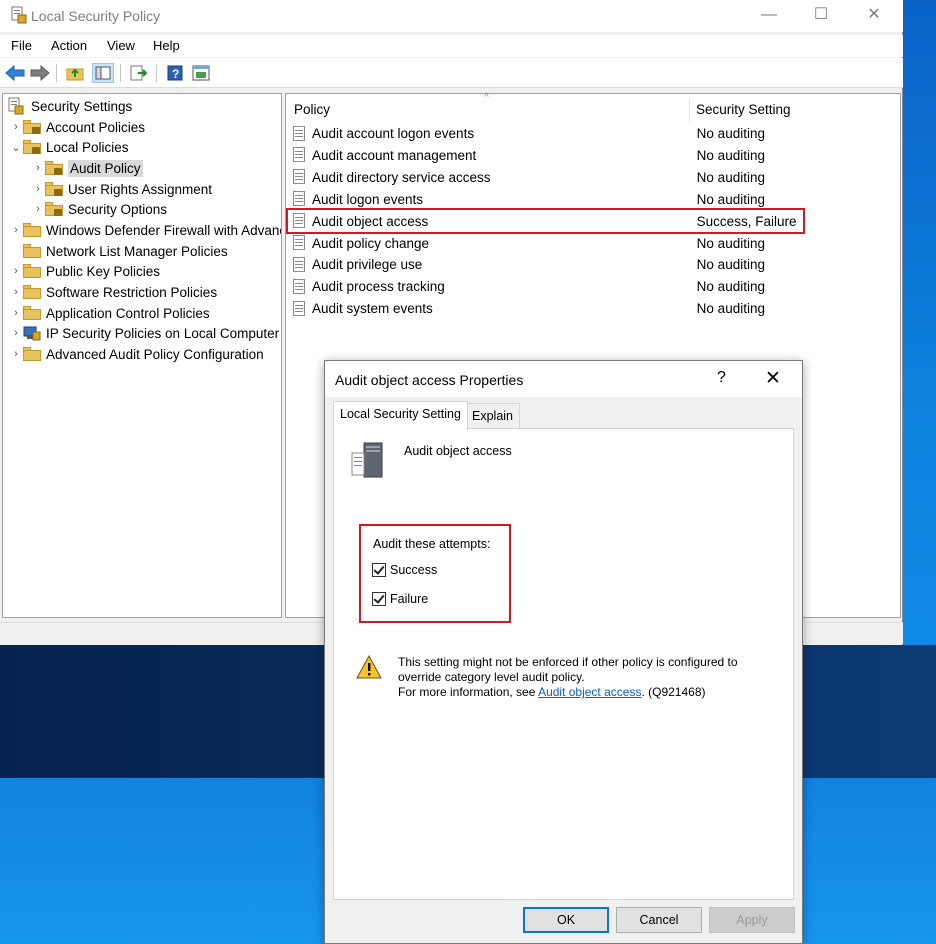  I want to click on success-label: Success, so click(414, 570).